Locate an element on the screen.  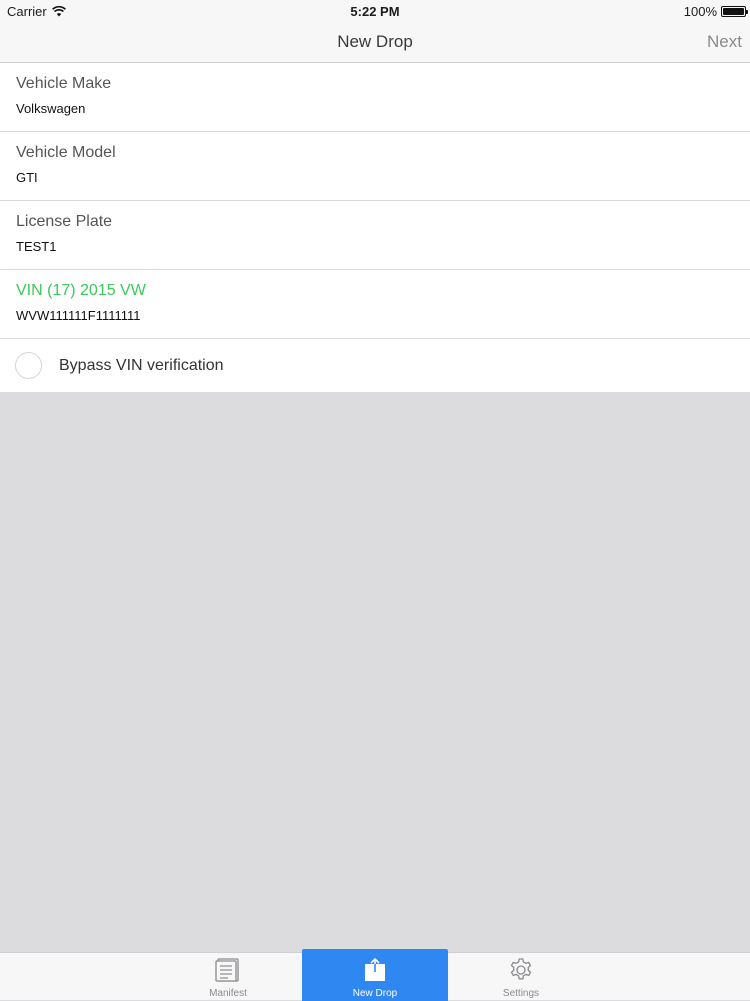
battery-icon is located at coordinates (734, 11).